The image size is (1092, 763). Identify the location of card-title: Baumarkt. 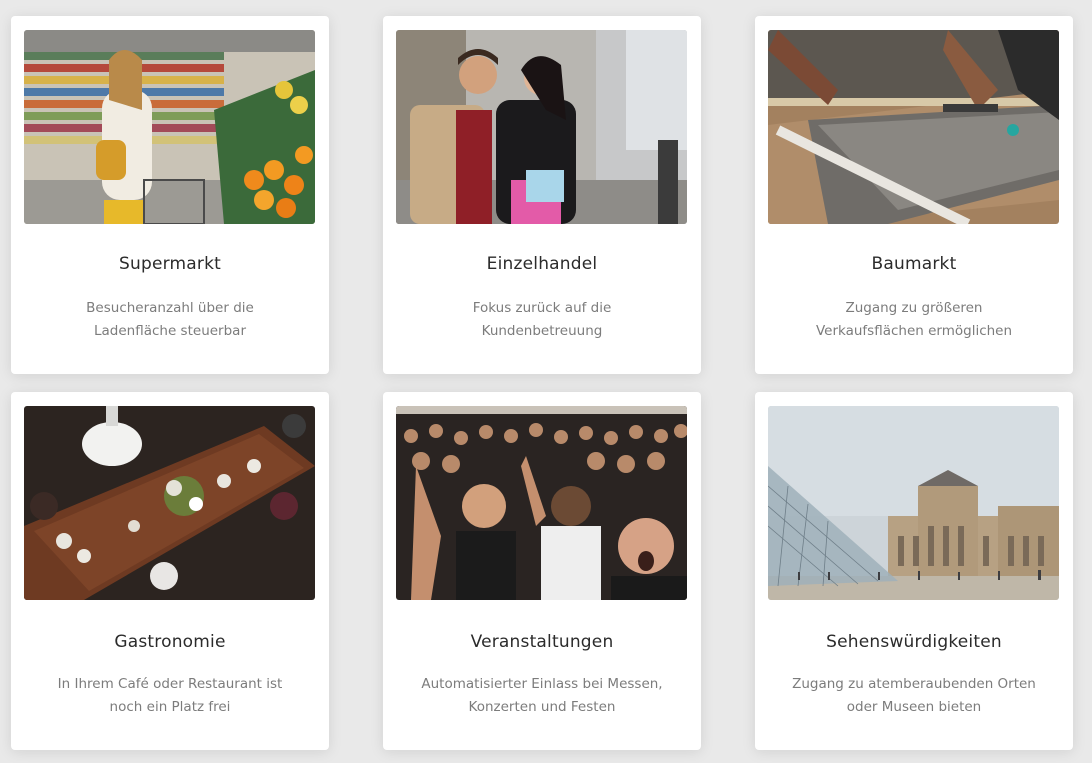
(914, 264).